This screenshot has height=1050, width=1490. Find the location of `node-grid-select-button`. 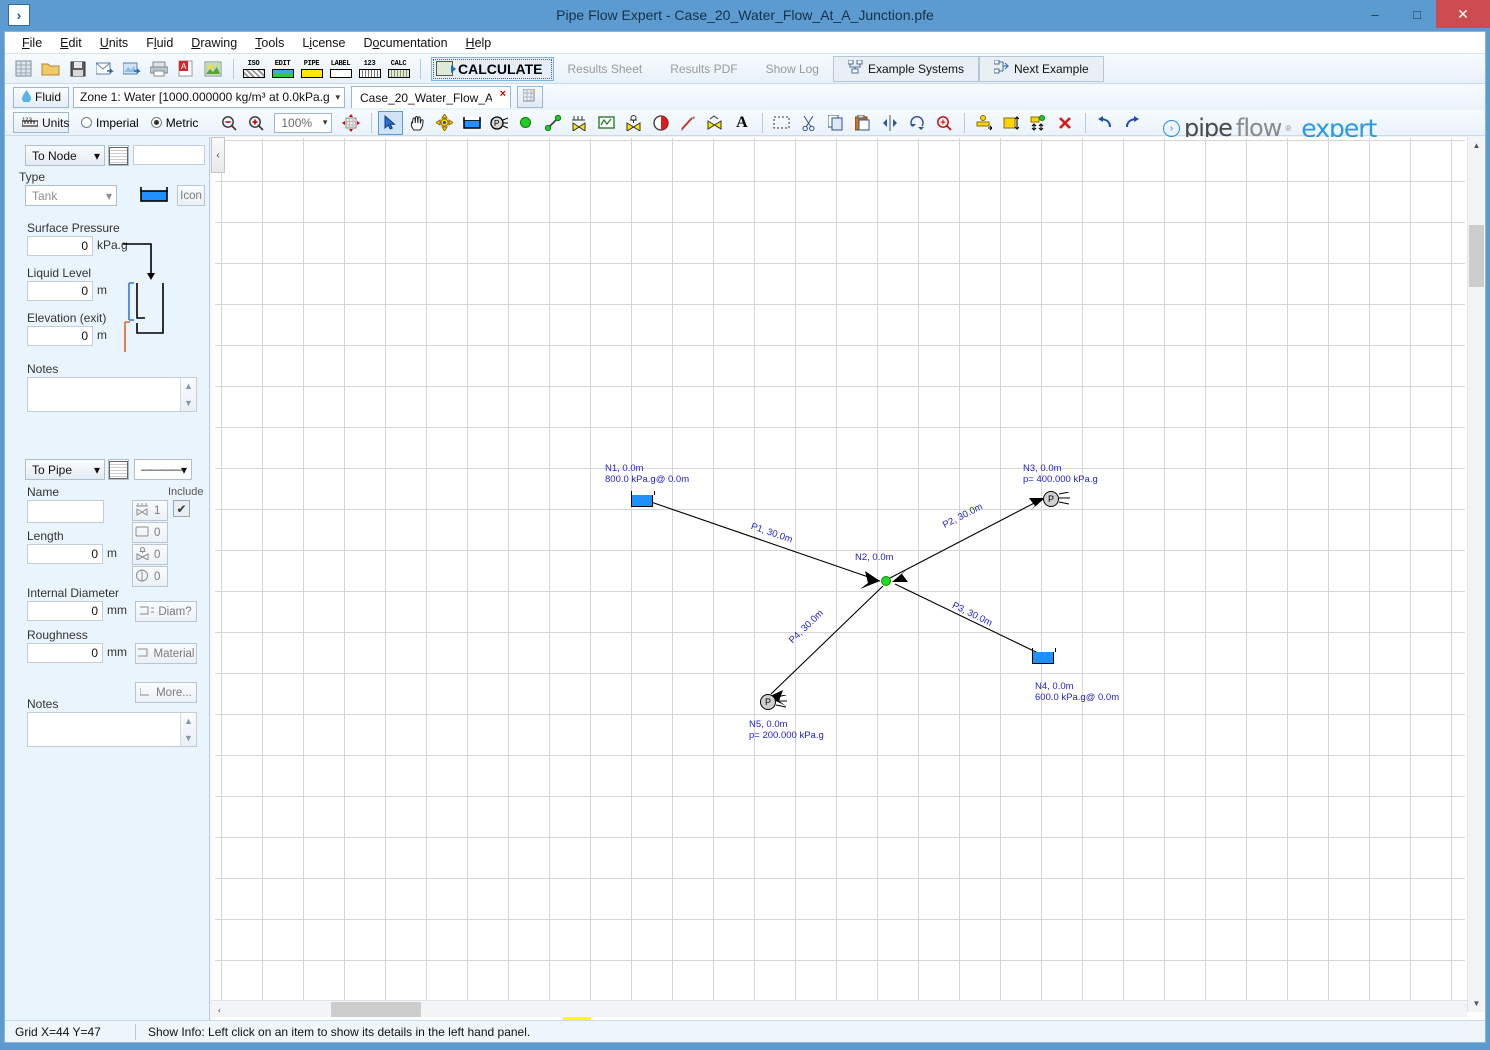

node-grid-select-button is located at coordinates (118, 155).